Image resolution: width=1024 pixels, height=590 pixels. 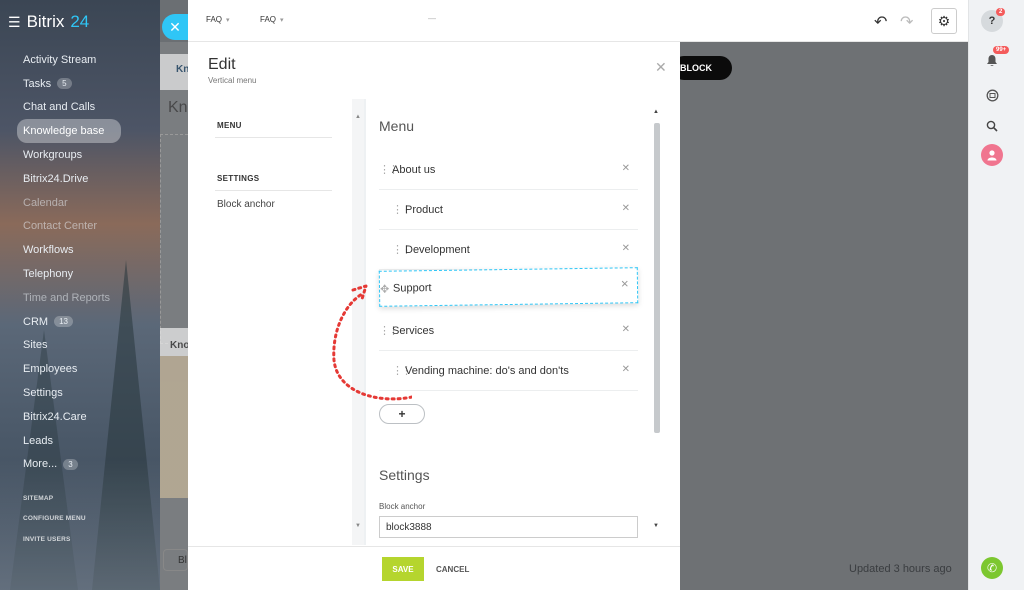 What do you see at coordinates (53, 155) in the screenshot?
I see `nav-label: Workgroups` at bounding box center [53, 155].